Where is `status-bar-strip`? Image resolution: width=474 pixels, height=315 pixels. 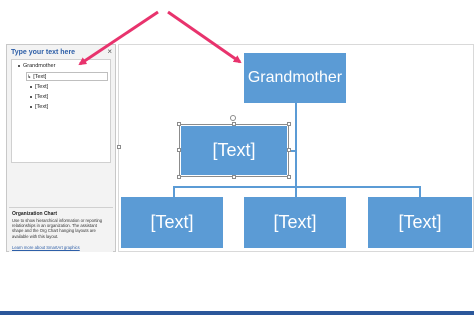
status-bar-strip is located at coordinates (237, 313).